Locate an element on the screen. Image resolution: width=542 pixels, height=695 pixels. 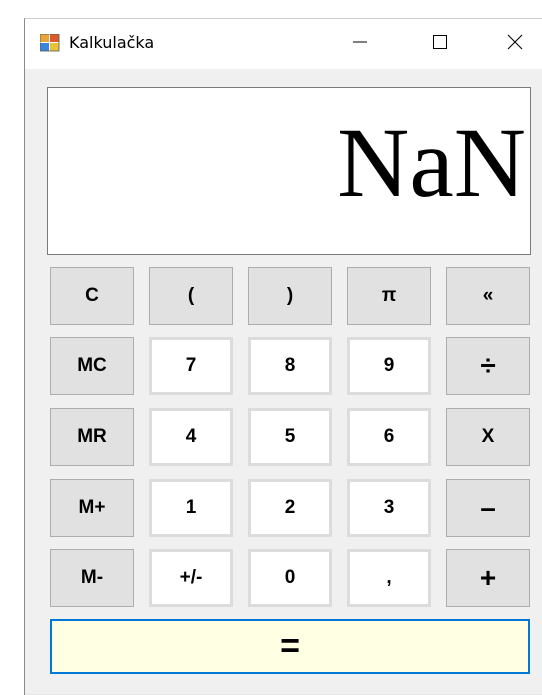
decimal-comma-button: , is located at coordinates (389, 578).